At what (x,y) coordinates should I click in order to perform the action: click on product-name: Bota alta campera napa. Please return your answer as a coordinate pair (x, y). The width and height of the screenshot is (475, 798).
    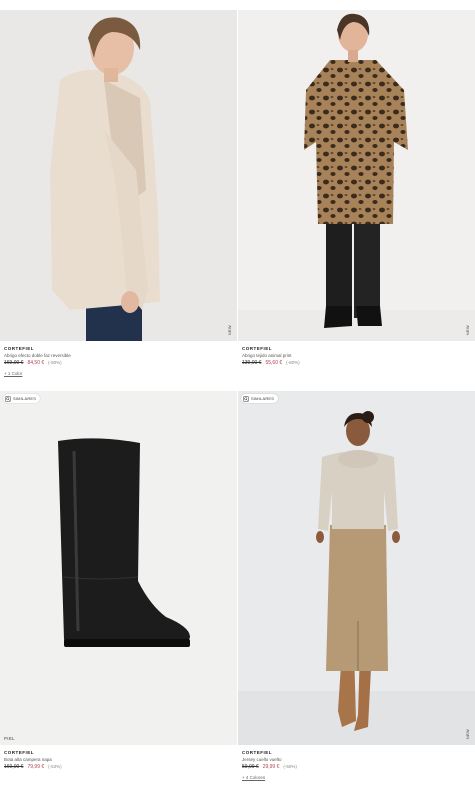
    Looking at the image, I should click on (120, 760).